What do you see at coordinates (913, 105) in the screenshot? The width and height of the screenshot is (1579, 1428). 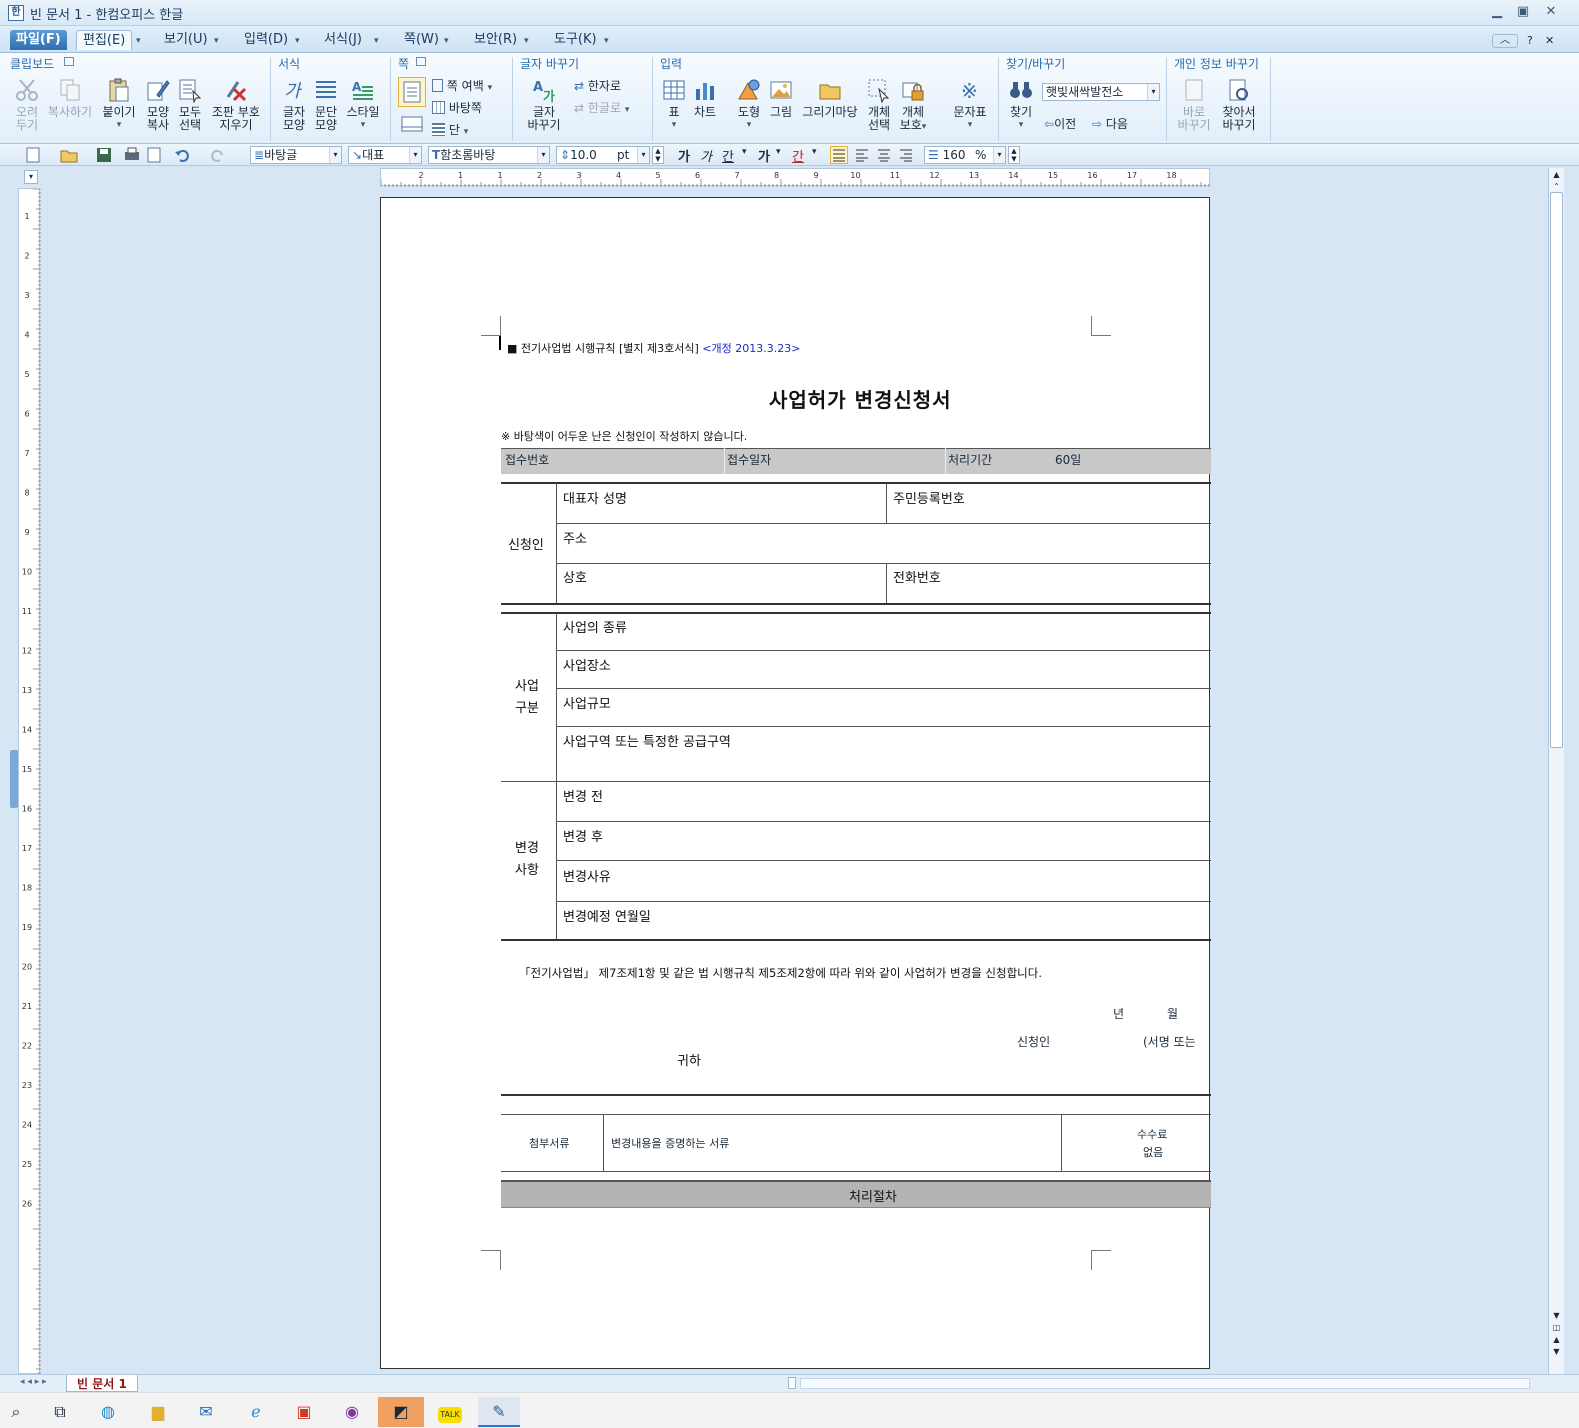 I see `object-protect-button: 개체 보호▾` at bounding box center [913, 105].